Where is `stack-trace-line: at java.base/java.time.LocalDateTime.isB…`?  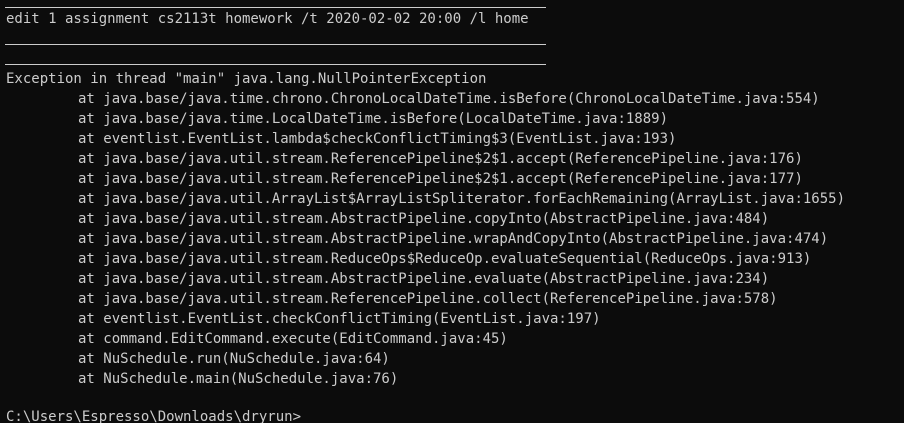 stack-trace-line: at java.base/java.time.LocalDateTime.isB… is located at coordinates (373, 119).